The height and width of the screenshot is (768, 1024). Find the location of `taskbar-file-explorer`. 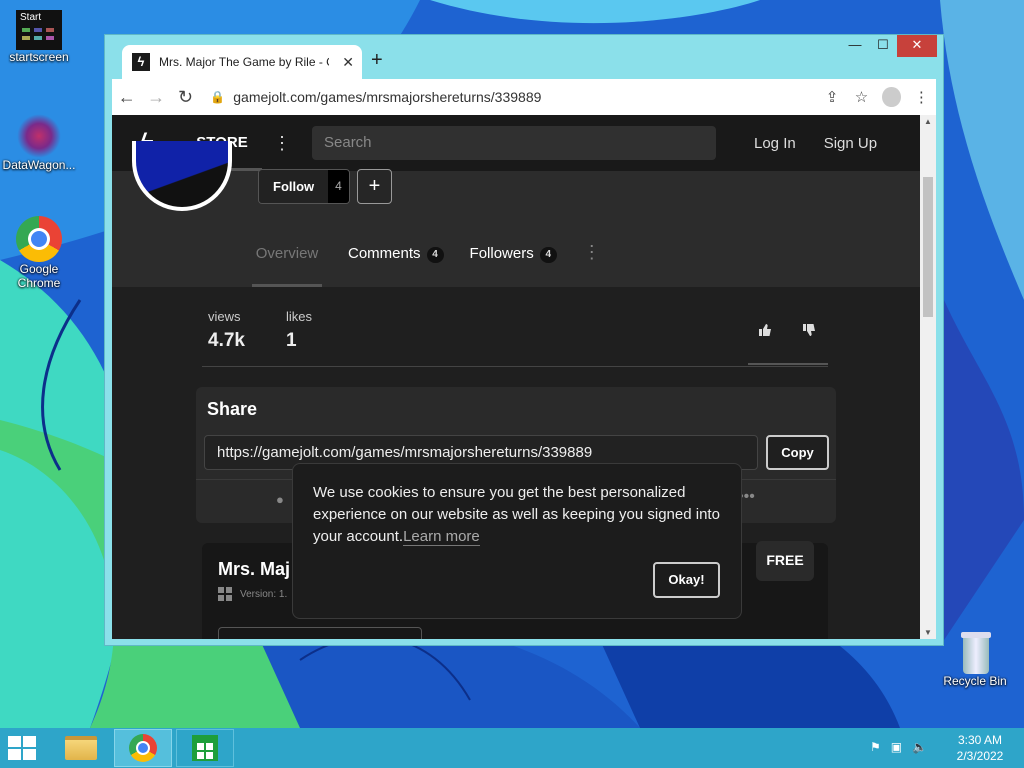

taskbar-file-explorer is located at coordinates (81, 748).